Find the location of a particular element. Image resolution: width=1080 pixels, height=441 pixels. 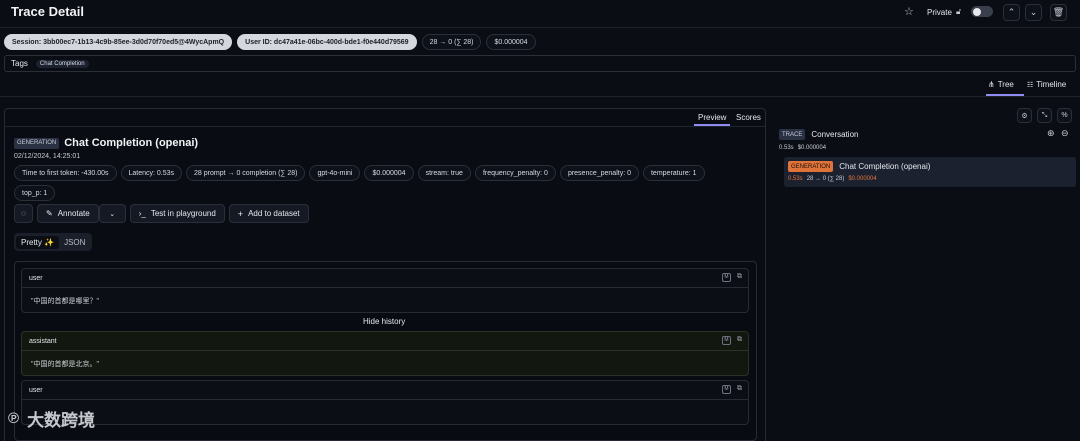

comment-button: ◌ is located at coordinates (23, 213).